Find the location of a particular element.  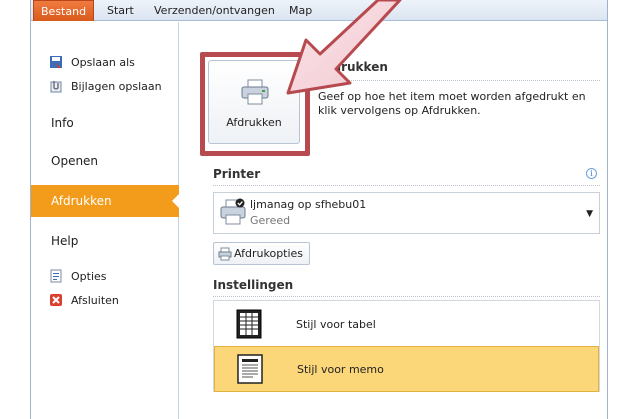

style-table-option: Stijl voor tabel is located at coordinates (406, 324).